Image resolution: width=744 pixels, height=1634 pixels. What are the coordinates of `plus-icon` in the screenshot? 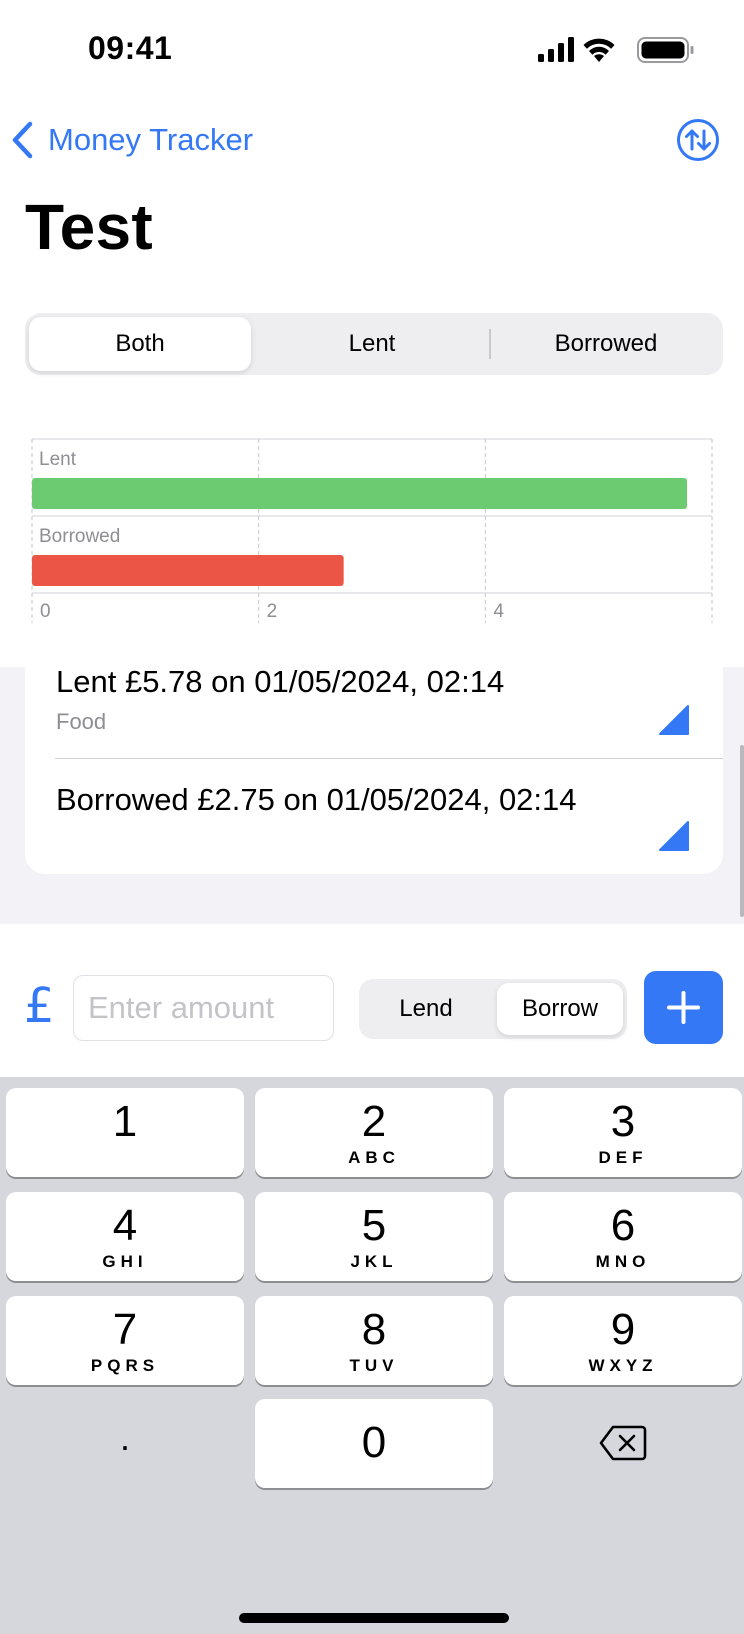 It's located at (683, 1007).